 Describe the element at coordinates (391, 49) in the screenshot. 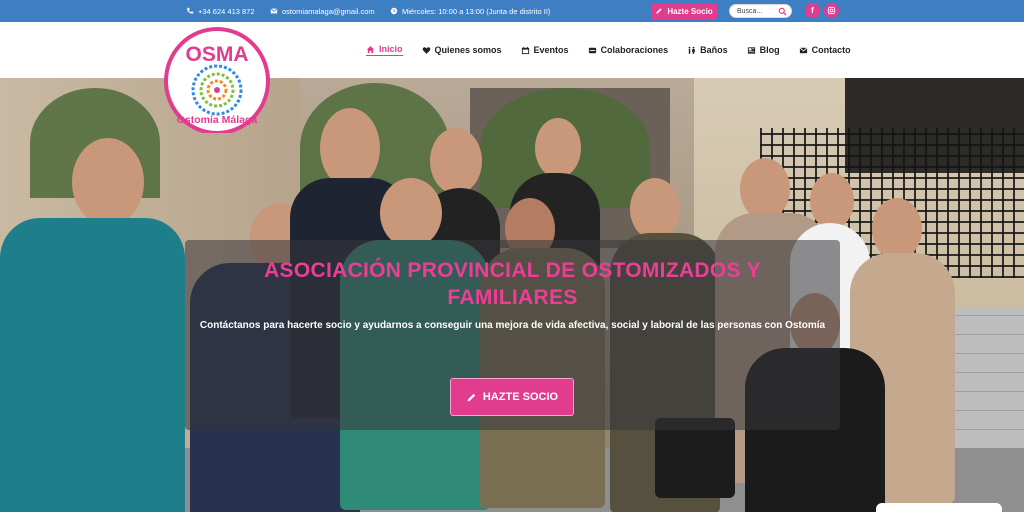

I see `nav-label-inicio: Inicio` at that location.